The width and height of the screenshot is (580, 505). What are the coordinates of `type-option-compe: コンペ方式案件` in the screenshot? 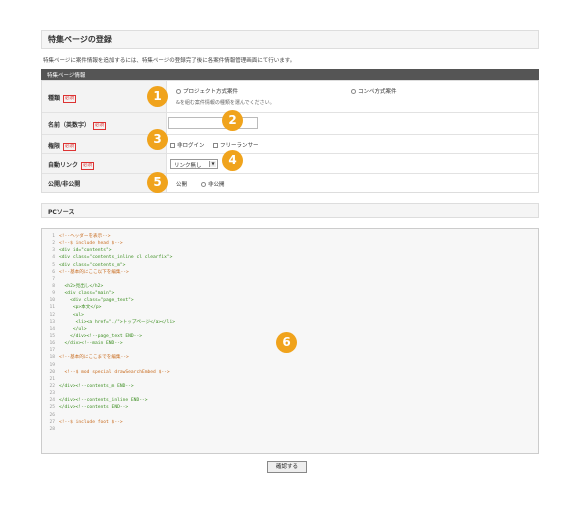 It's located at (374, 91).